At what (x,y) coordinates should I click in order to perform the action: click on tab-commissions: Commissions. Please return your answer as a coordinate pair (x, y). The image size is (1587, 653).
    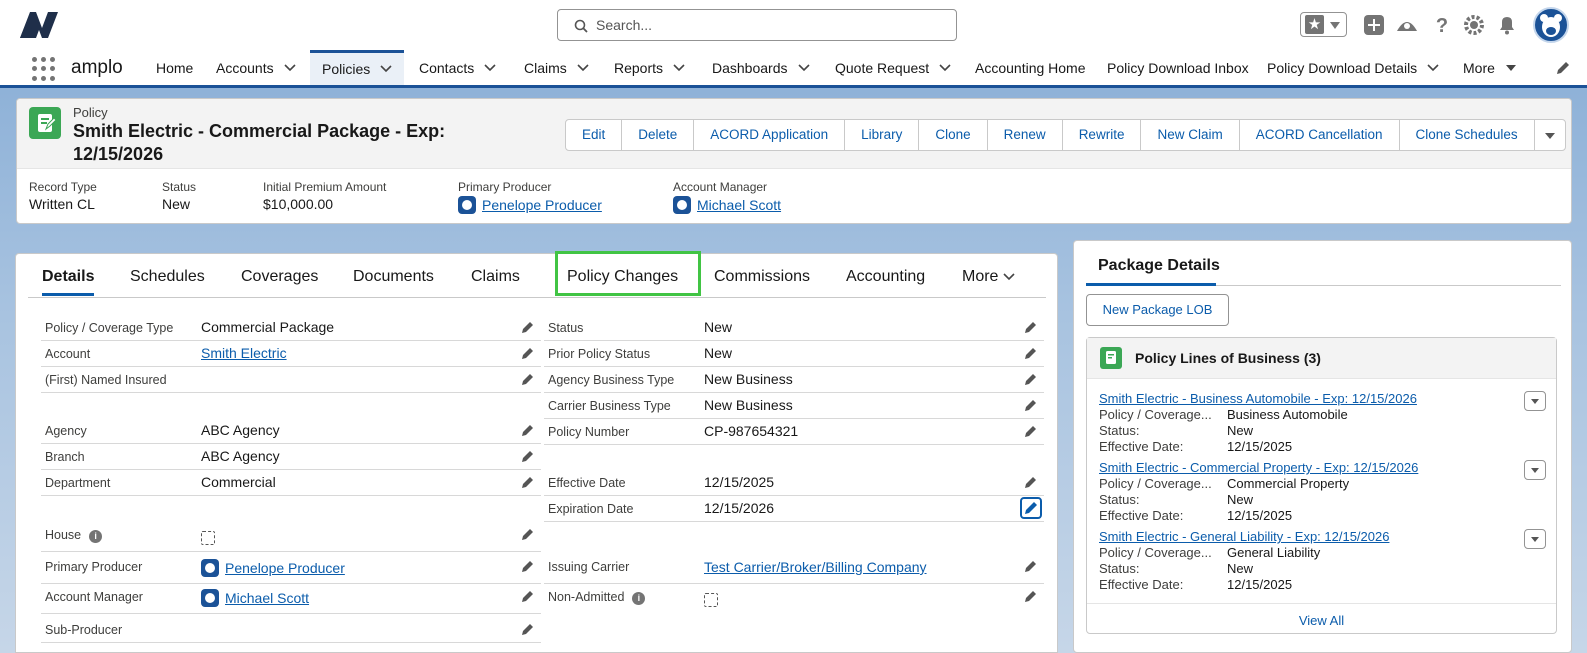
    Looking at the image, I should click on (762, 277).